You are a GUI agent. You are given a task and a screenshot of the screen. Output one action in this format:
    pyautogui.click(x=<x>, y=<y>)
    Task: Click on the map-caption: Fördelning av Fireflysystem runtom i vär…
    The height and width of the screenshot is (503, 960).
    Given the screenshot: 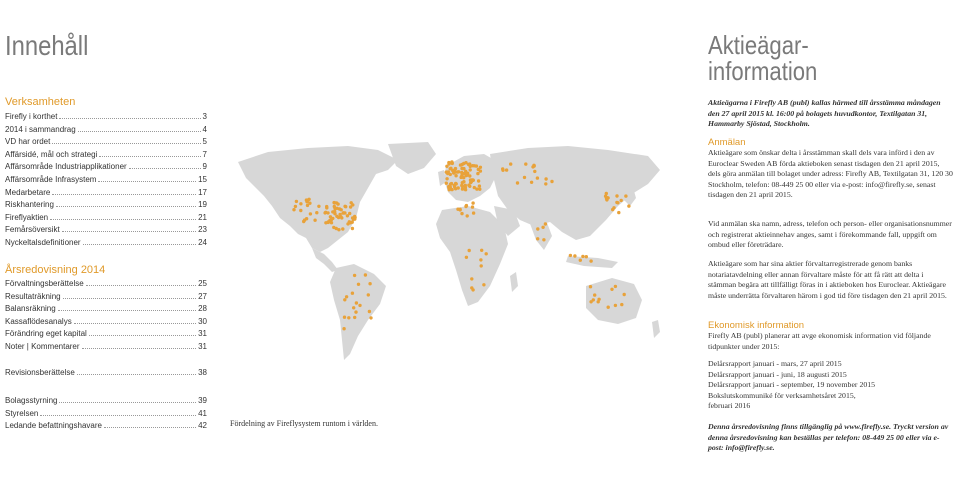 What is the action you would take?
    pyautogui.click(x=304, y=423)
    